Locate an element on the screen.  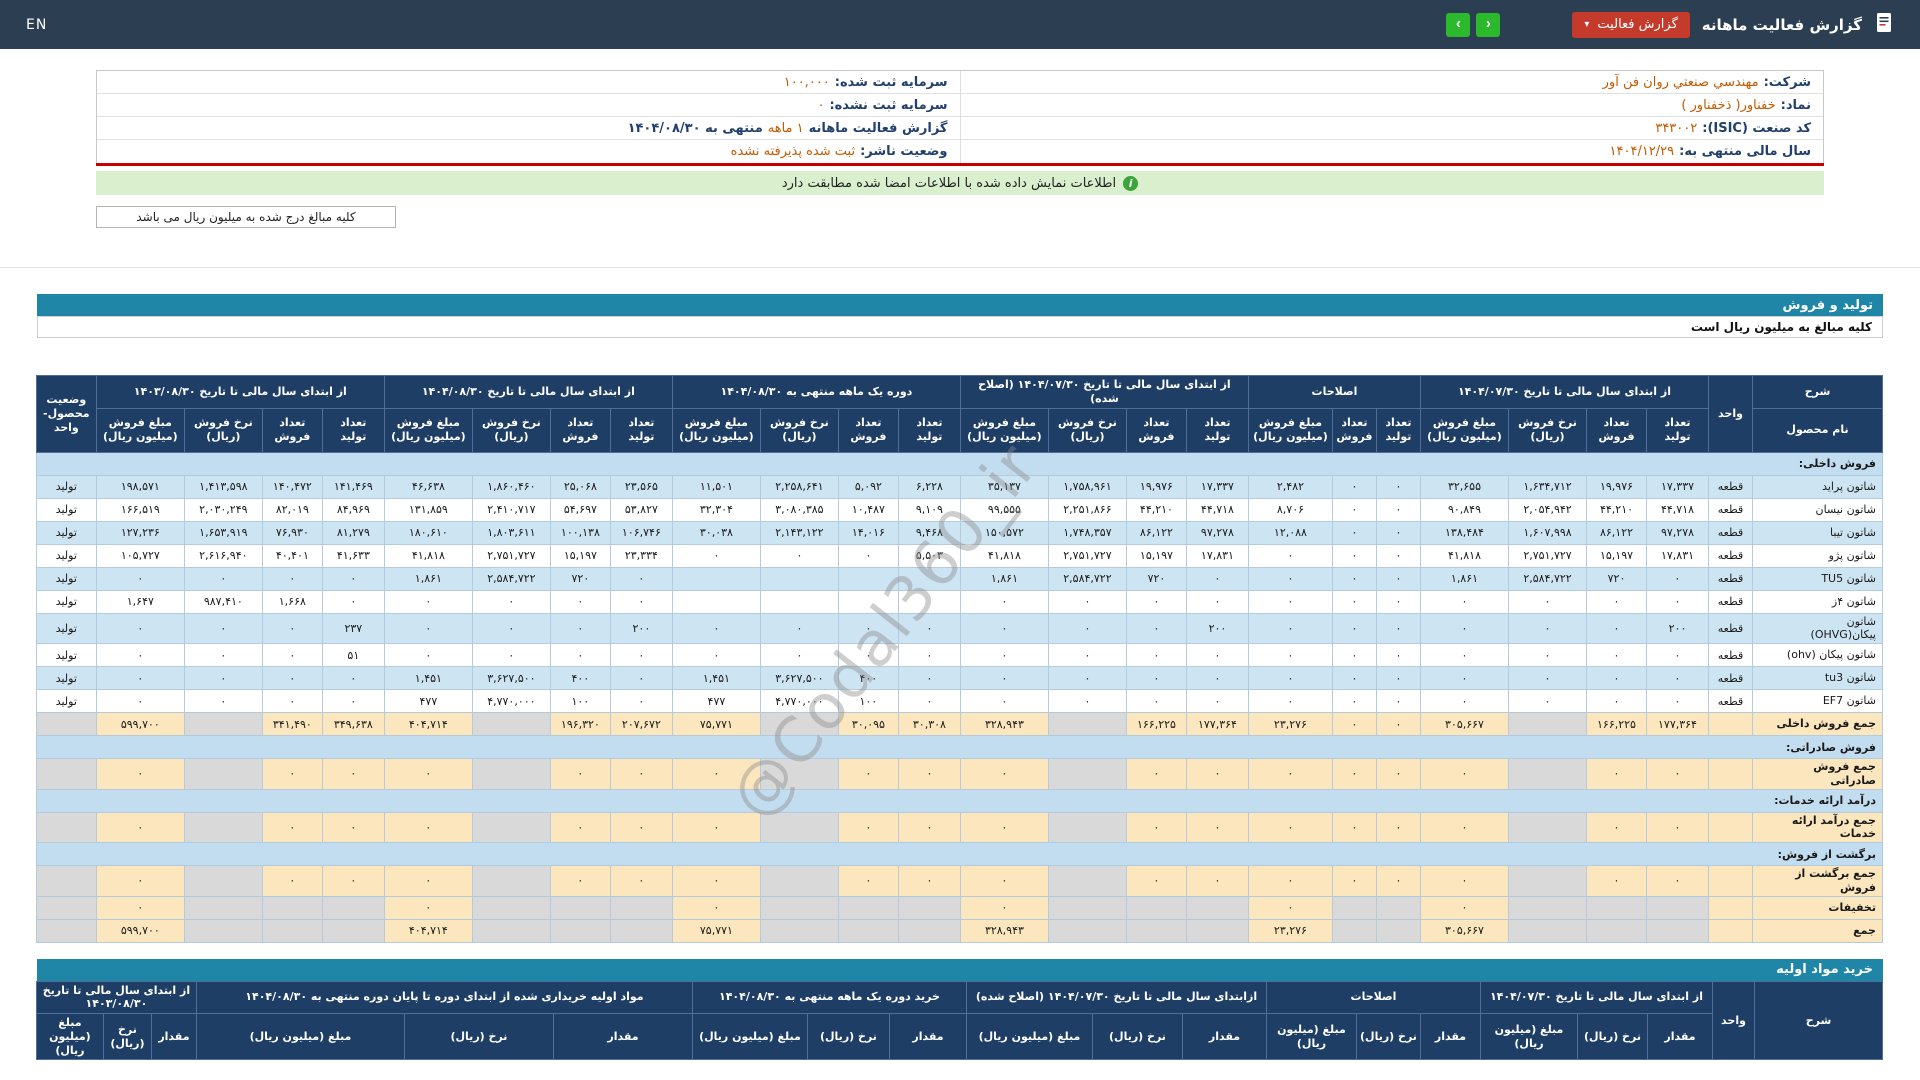
value-cell: ۳۲۸,۹۴۳ is located at coordinates (1004, 724).